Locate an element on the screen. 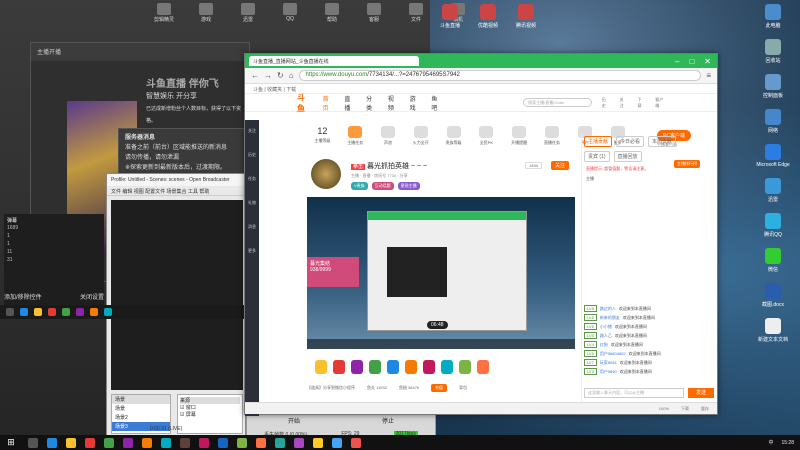 The image size is (800, 450). desktop-icon: 控制面板 is located at coordinates (773, 86).